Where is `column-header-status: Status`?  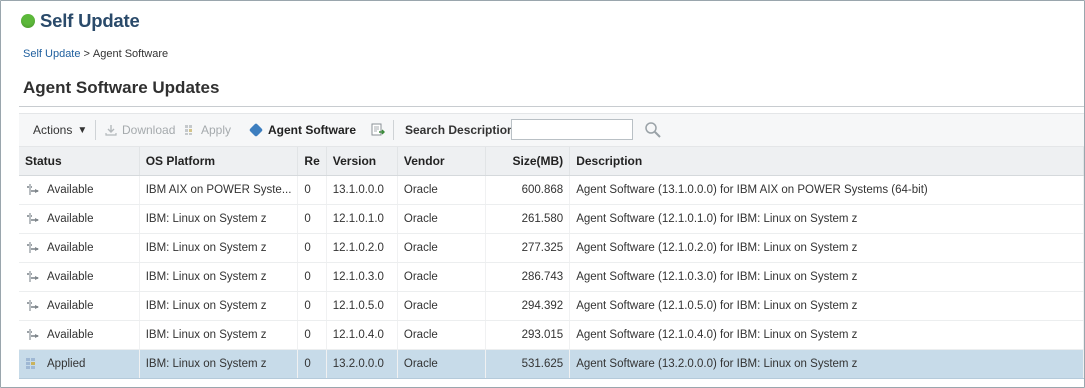
column-header-status: Status is located at coordinates (79, 161).